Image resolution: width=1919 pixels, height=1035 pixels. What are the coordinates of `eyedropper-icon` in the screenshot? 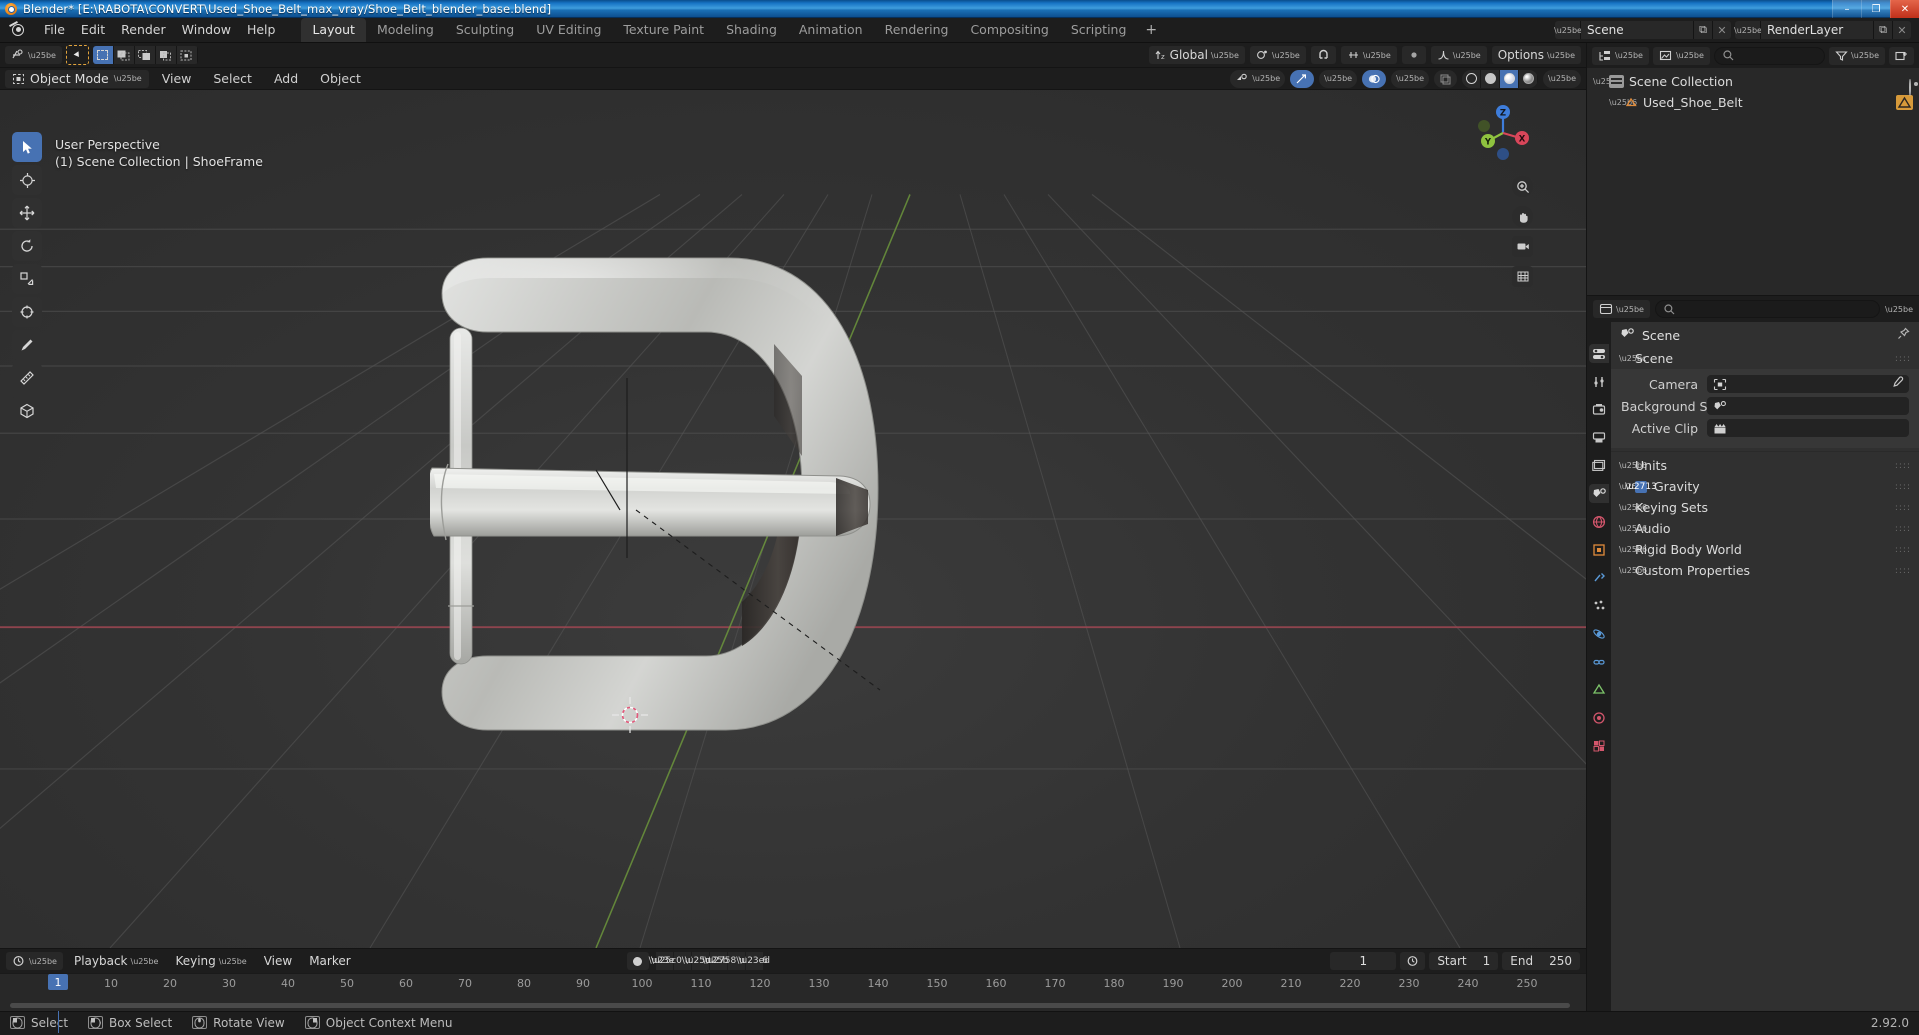 It's located at (1897, 384).